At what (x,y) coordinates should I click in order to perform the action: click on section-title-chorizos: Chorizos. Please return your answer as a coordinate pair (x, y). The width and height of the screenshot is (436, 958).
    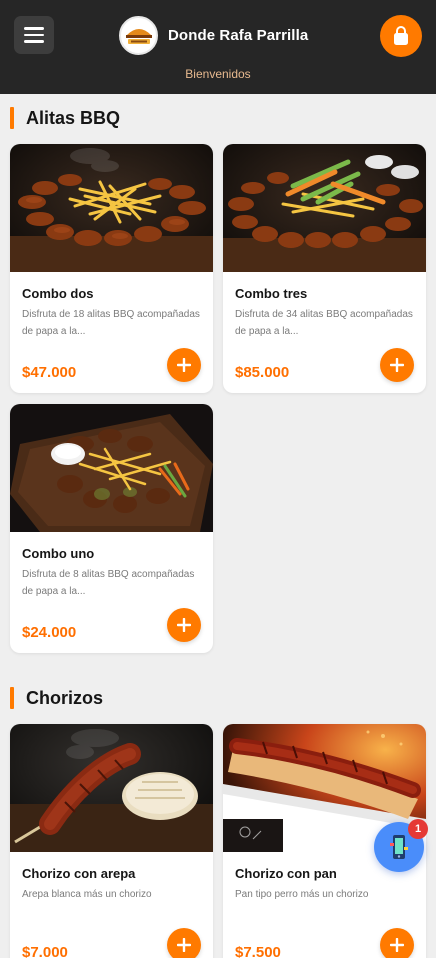
    Looking at the image, I should click on (56, 698).